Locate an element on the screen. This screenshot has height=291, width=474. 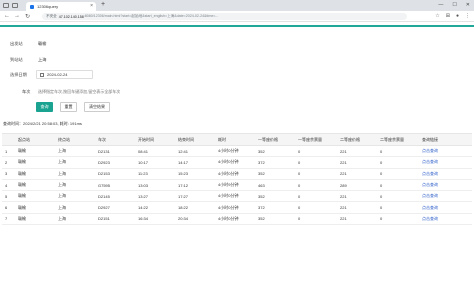
search-button: 查询 is located at coordinates (44, 107).